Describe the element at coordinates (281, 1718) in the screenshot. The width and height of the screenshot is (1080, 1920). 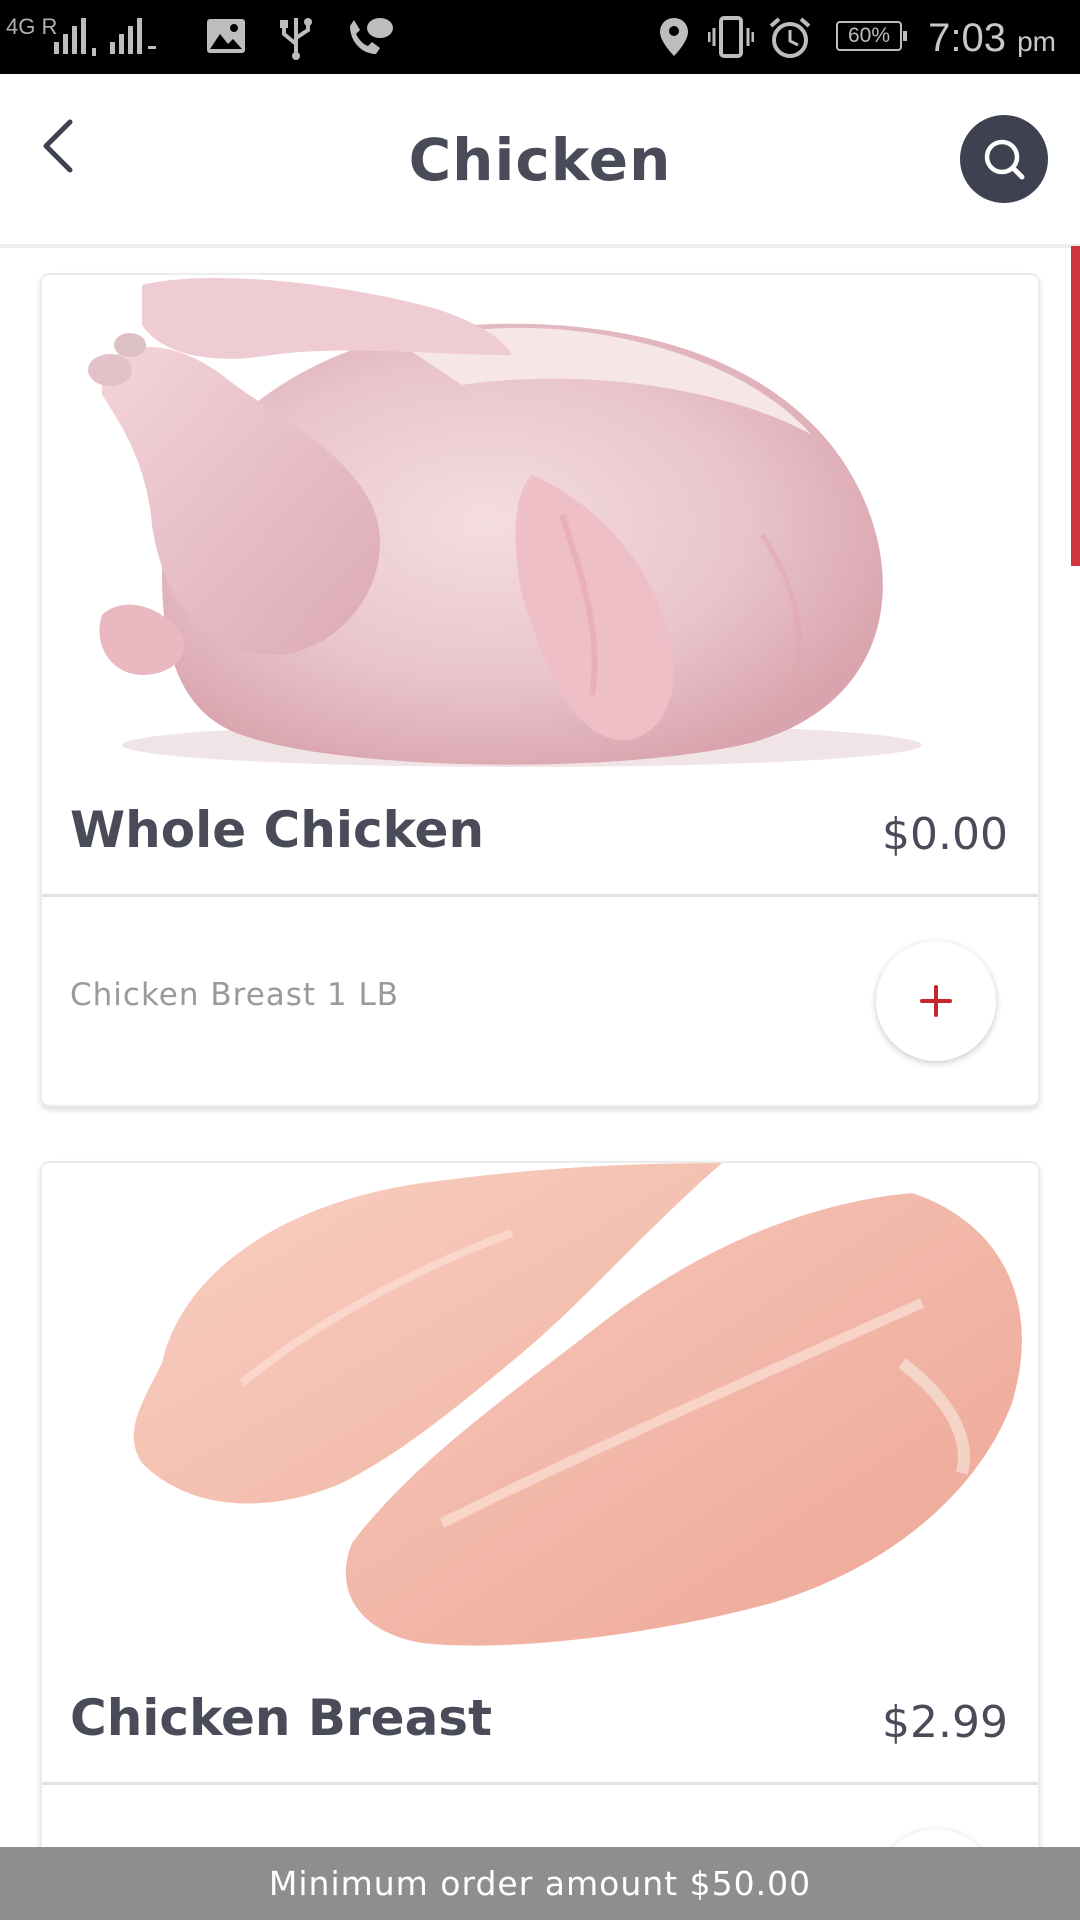
I see `product-name: Chicken Breast` at that location.